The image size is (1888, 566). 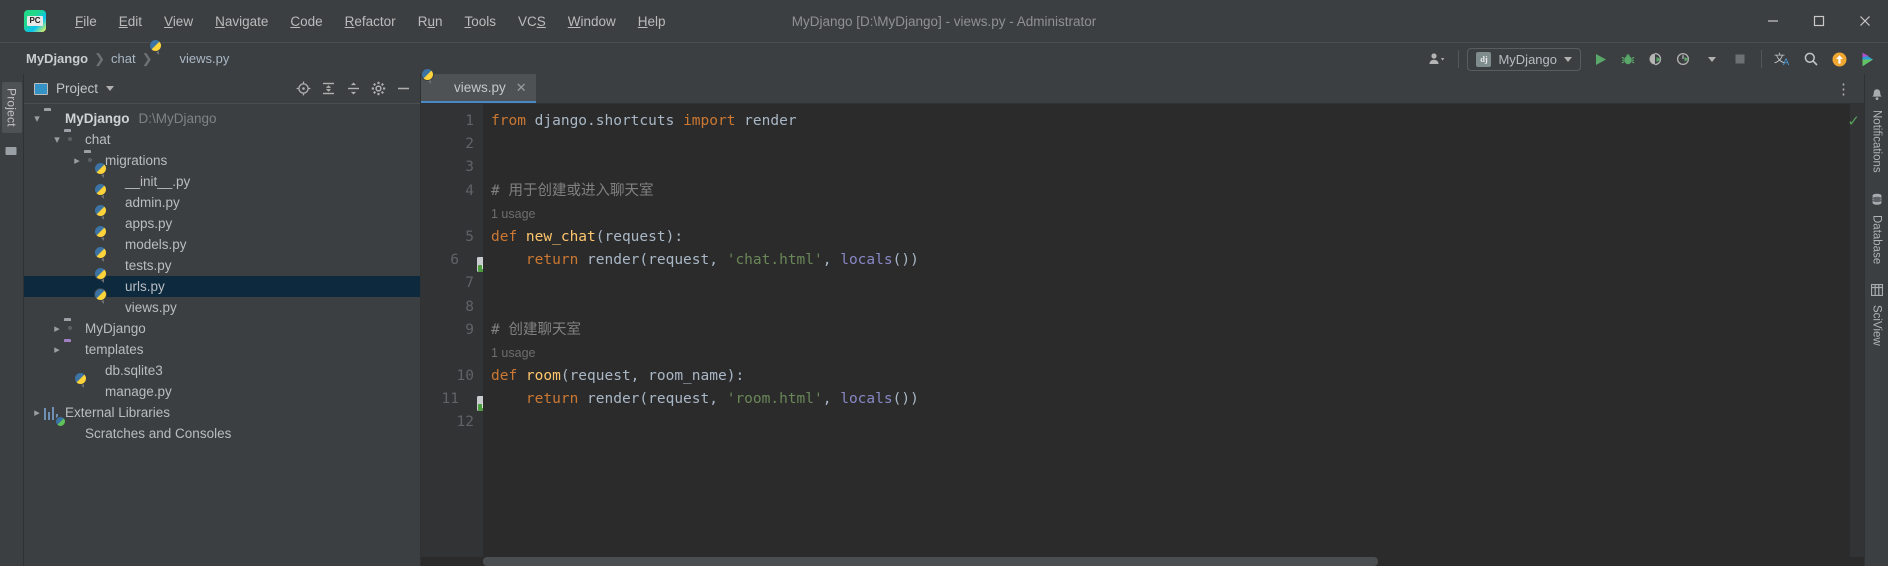 I want to click on gutter-line-number: 5, so click(x=457, y=237).